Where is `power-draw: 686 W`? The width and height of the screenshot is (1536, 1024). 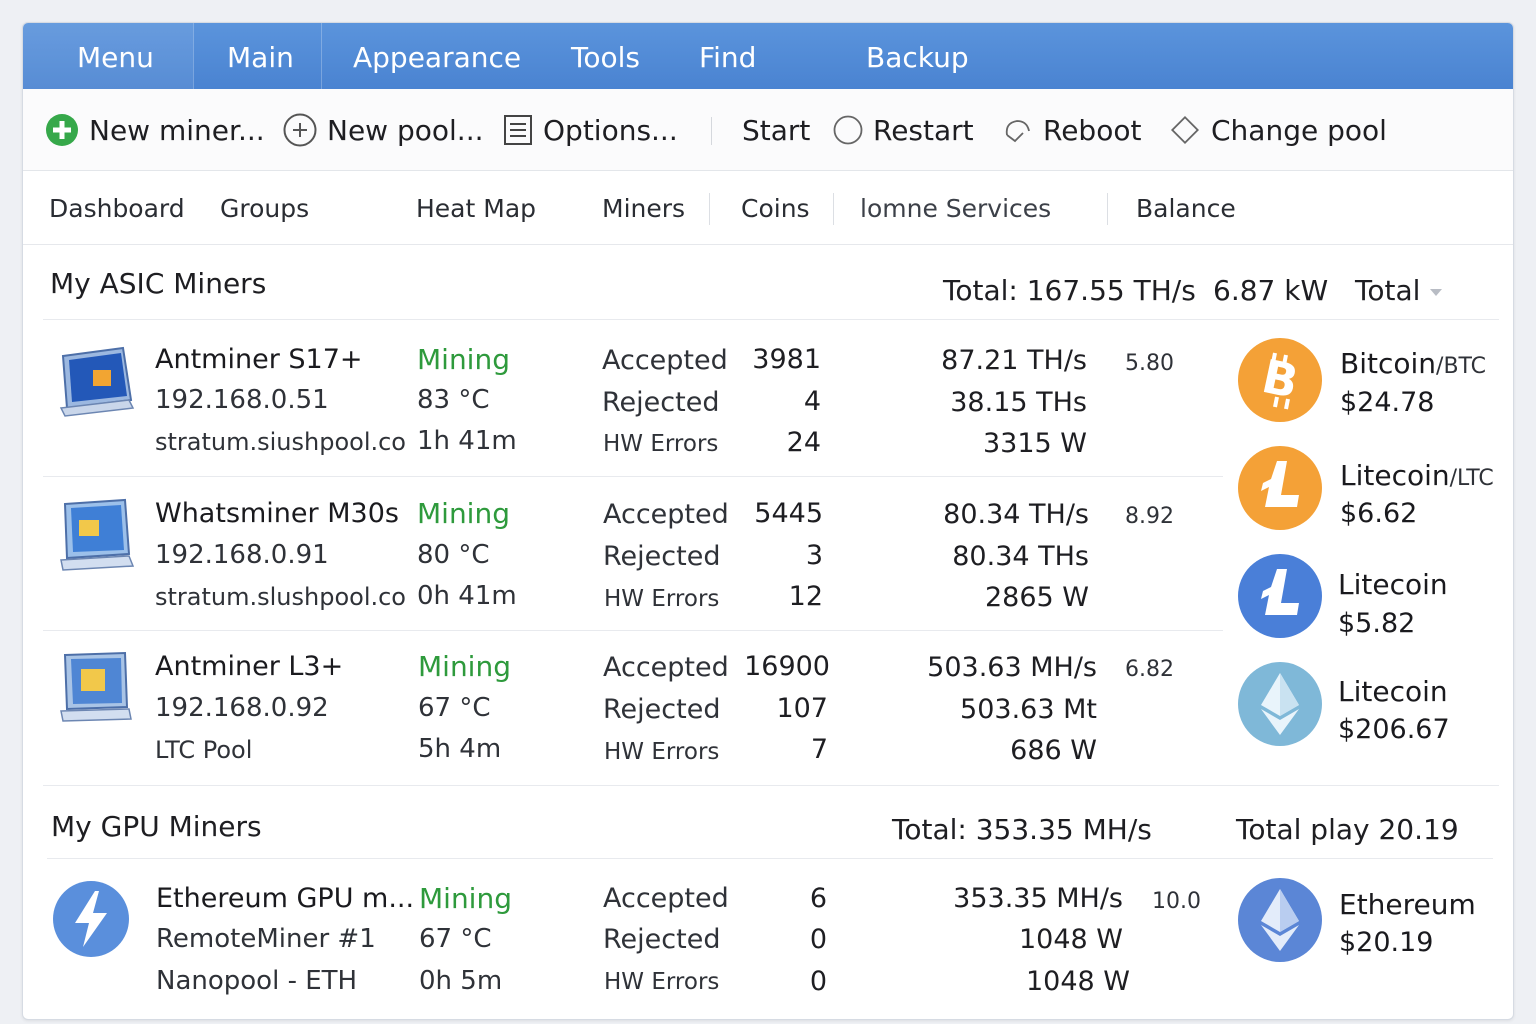
power-draw: 686 W is located at coordinates (1053, 750).